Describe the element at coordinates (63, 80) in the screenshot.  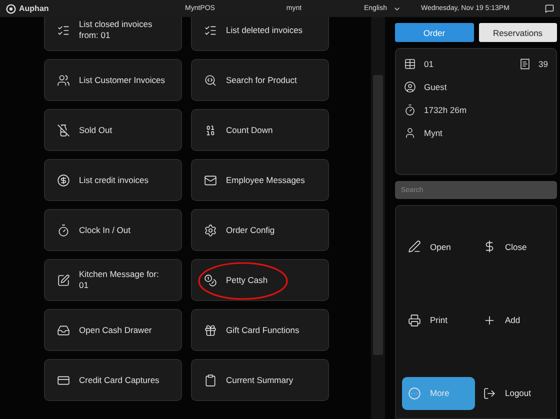
I see `users-icon` at that location.